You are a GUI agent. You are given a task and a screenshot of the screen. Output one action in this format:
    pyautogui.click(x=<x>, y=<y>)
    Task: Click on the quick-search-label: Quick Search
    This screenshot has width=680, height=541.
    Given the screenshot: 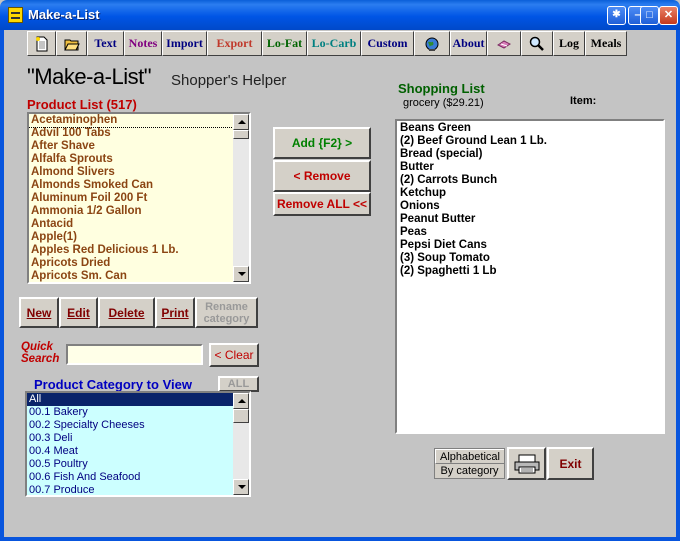 What is the action you would take?
    pyautogui.click(x=40, y=353)
    